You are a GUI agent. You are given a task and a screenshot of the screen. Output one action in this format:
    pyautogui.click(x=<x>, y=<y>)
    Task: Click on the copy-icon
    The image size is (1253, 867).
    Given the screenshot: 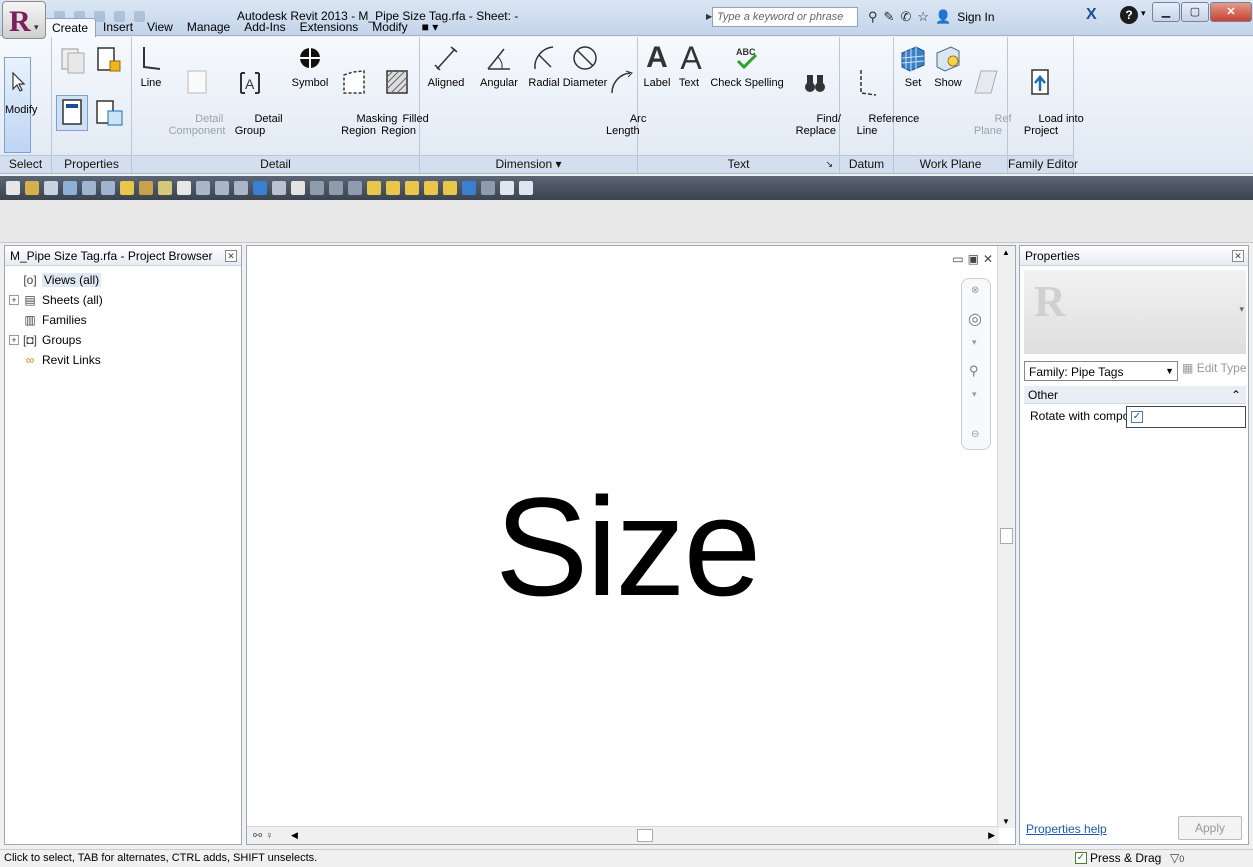 What is the action you would take?
    pyautogui.click(x=469, y=188)
    